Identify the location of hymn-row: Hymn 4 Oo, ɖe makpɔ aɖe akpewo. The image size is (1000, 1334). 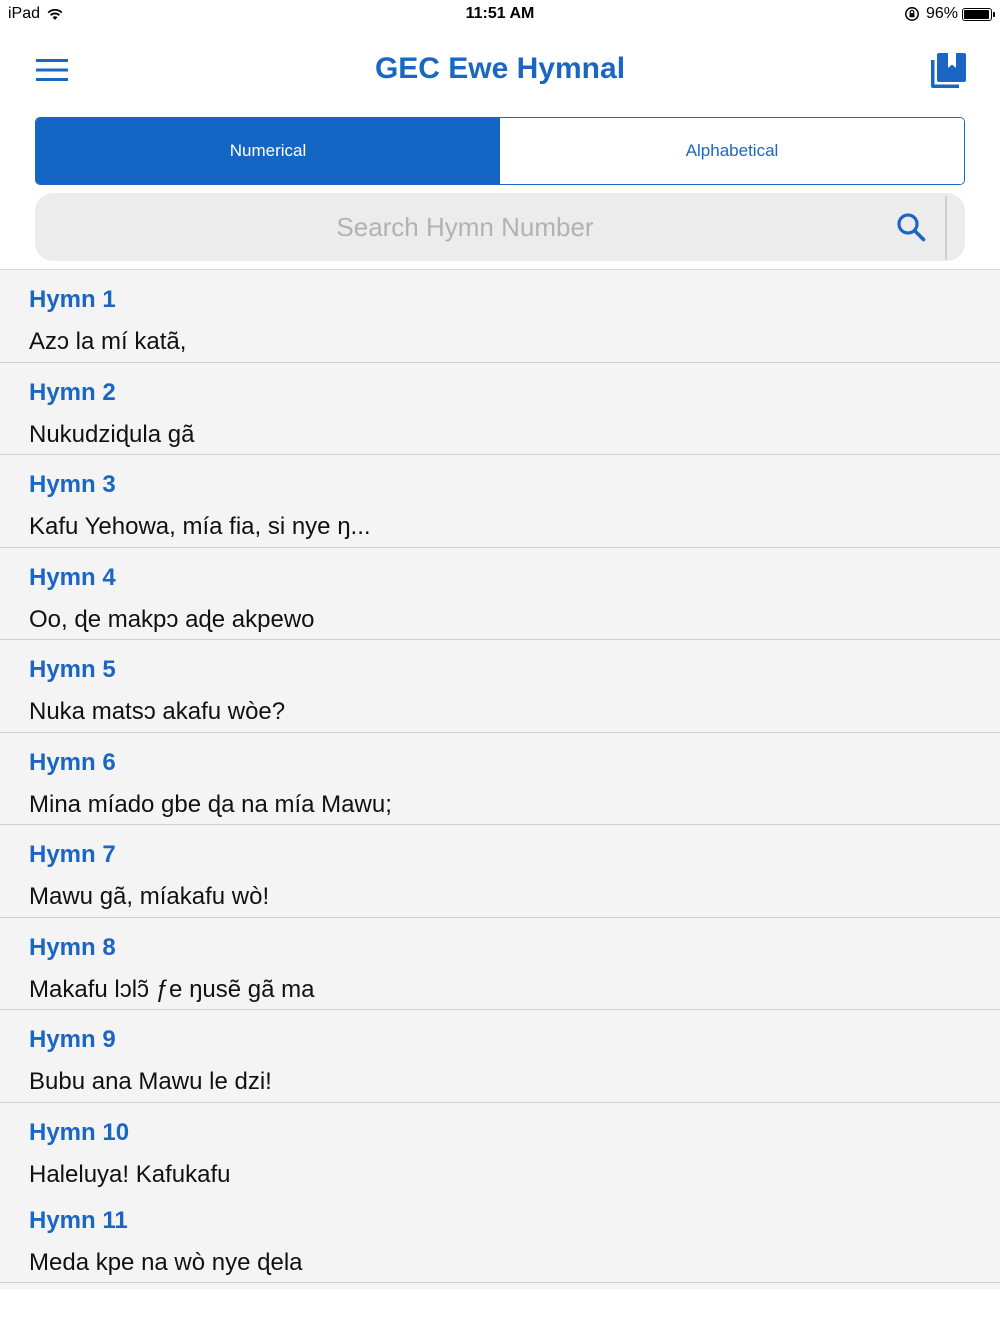
(500, 594).